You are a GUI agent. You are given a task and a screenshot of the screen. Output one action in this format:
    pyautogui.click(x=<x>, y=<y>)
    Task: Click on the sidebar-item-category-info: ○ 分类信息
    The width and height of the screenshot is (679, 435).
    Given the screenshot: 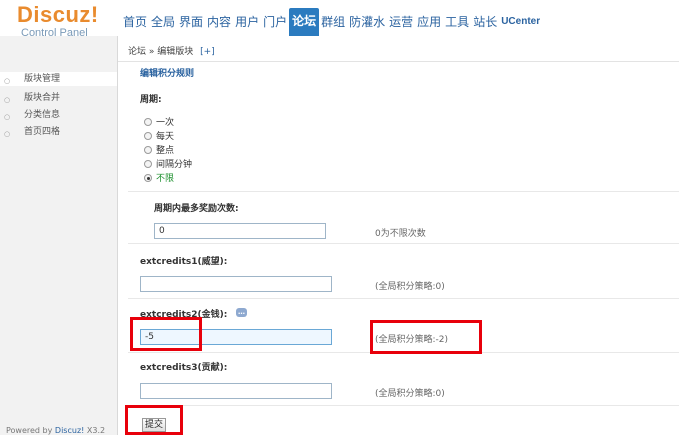 What is the action you would take?
    pyautogui.click(x=58, y=115)
    